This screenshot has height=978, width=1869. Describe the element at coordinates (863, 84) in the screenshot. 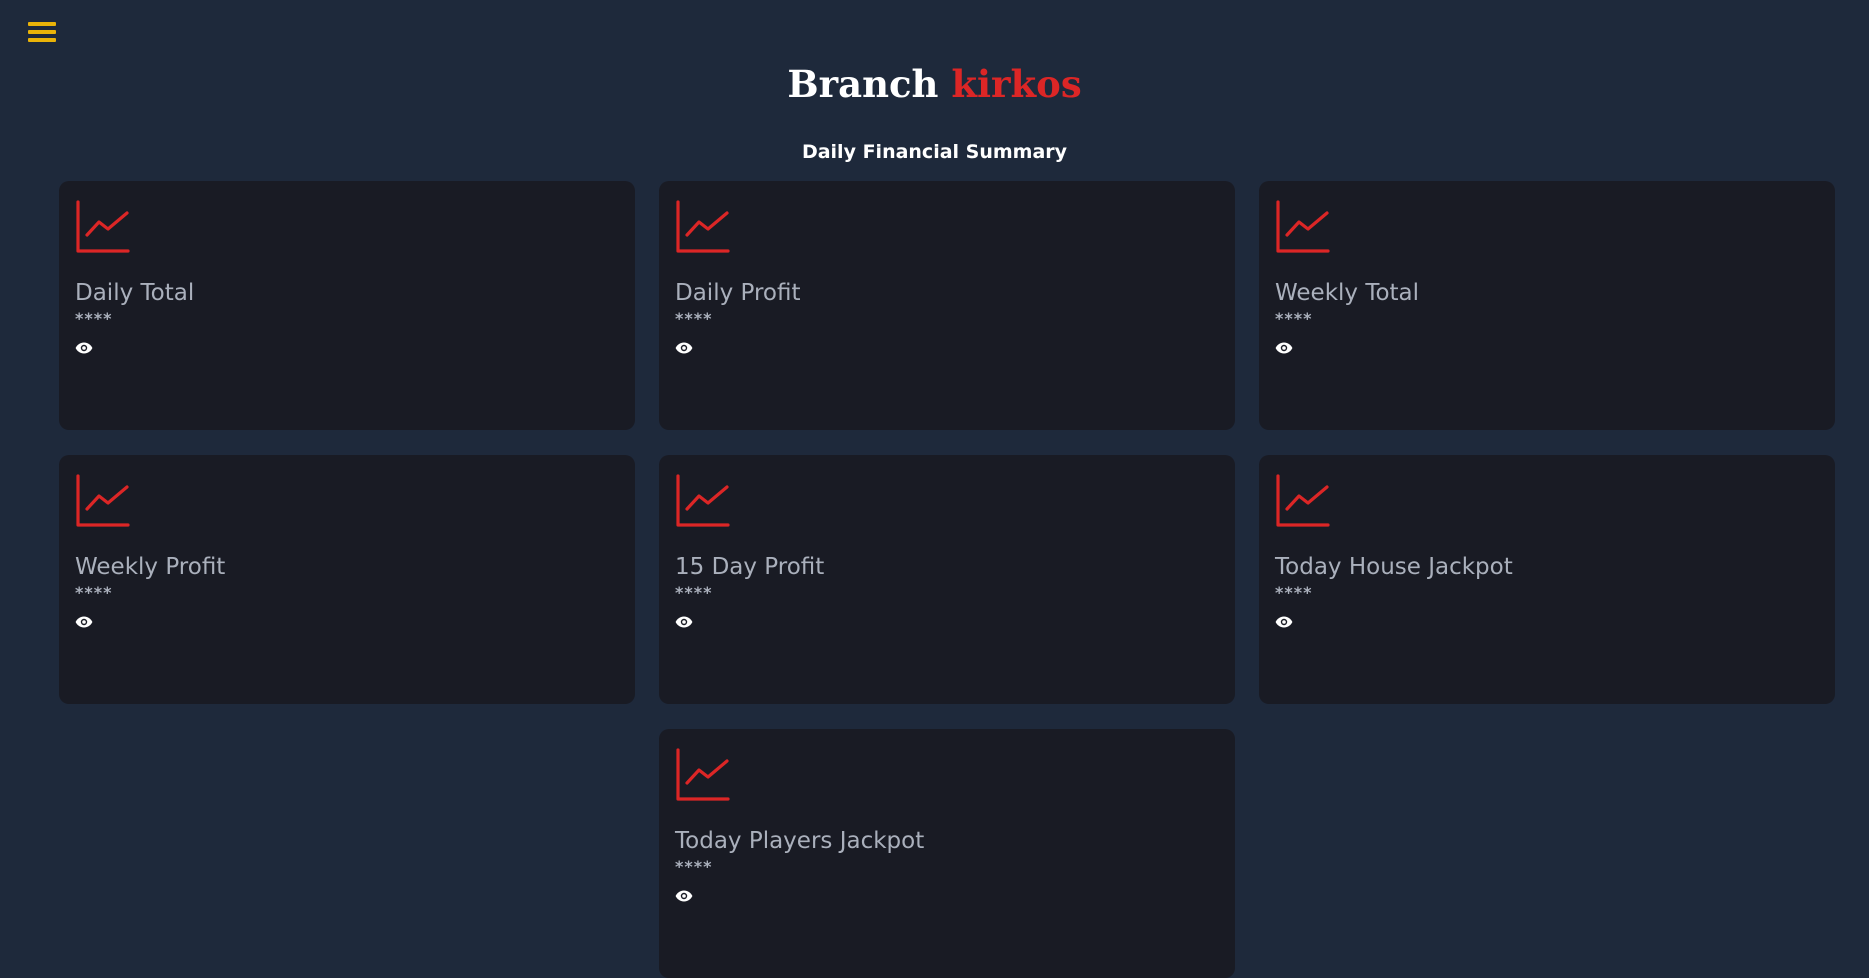

I see `title-branch: Branch` at that location.